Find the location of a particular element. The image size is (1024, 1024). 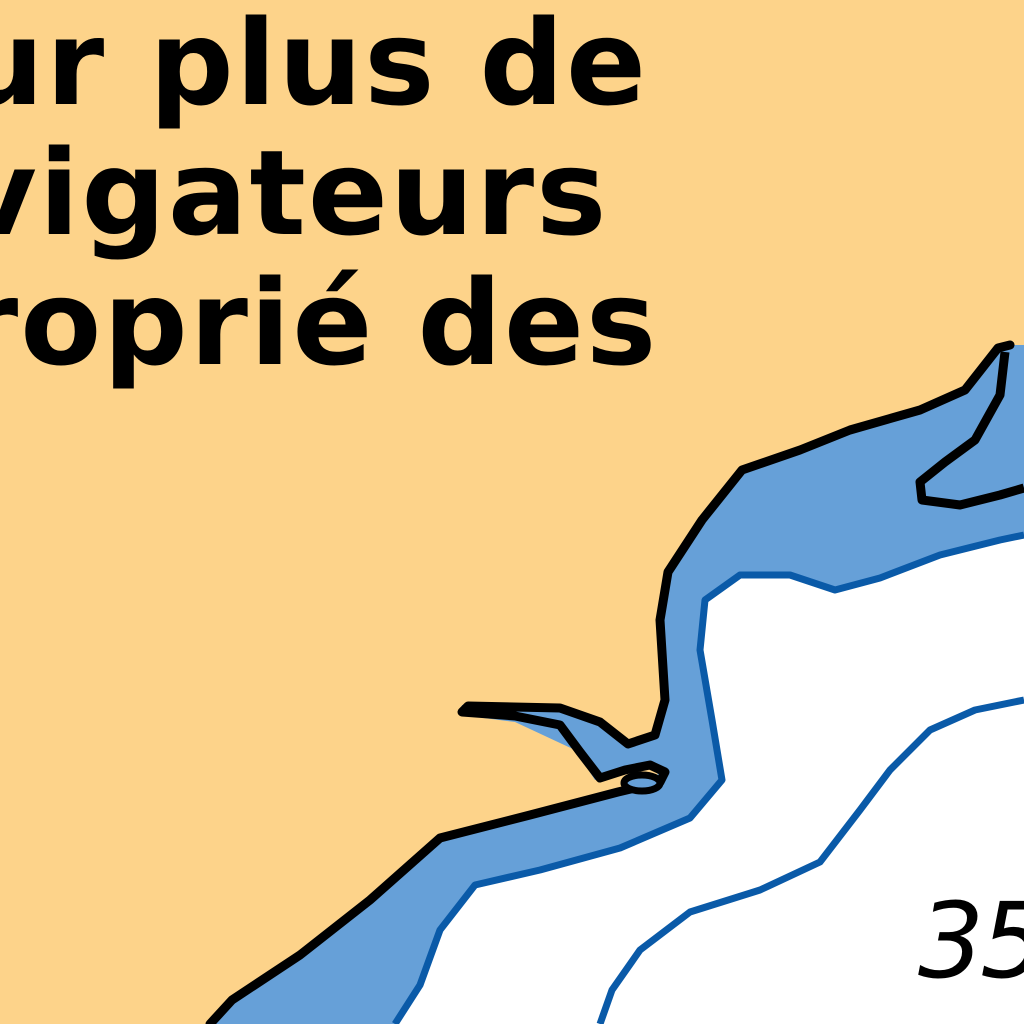

islet is located at coordinates (642, 783).